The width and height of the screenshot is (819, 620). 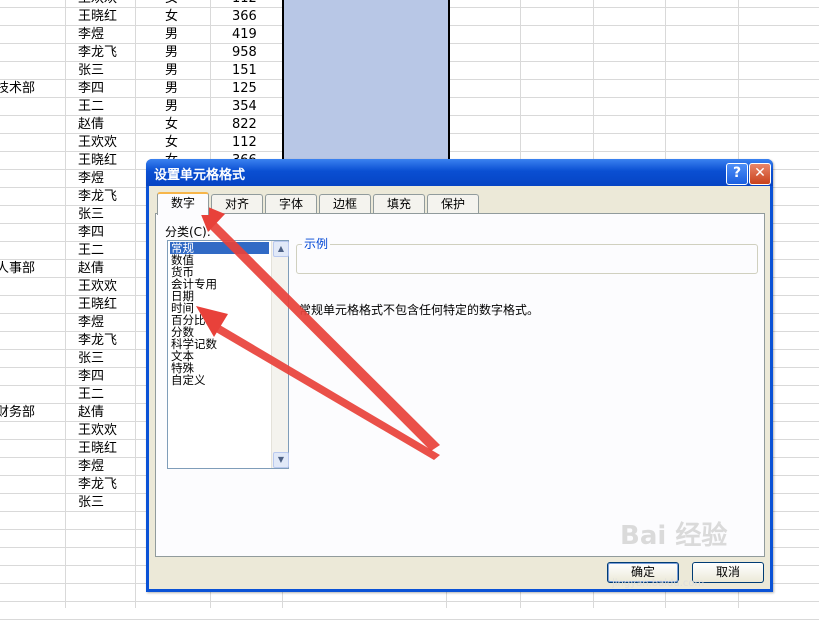 I want to click on tab-border: 边框, so click(x=345, y=203).